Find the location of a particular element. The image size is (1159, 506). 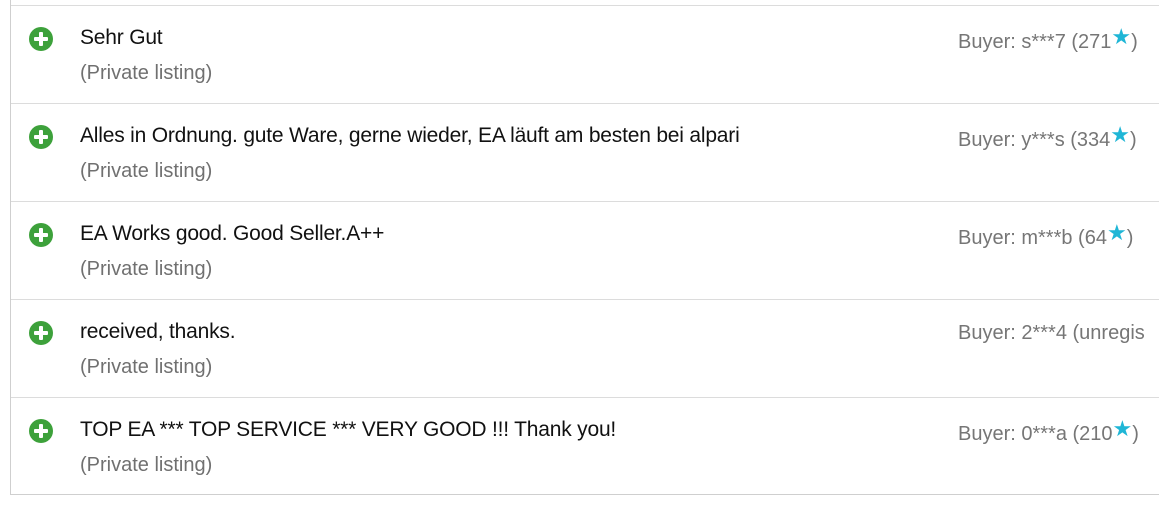

buyer-info: Buyer: s***7 (271★) is located at coordinates (1048, 39).